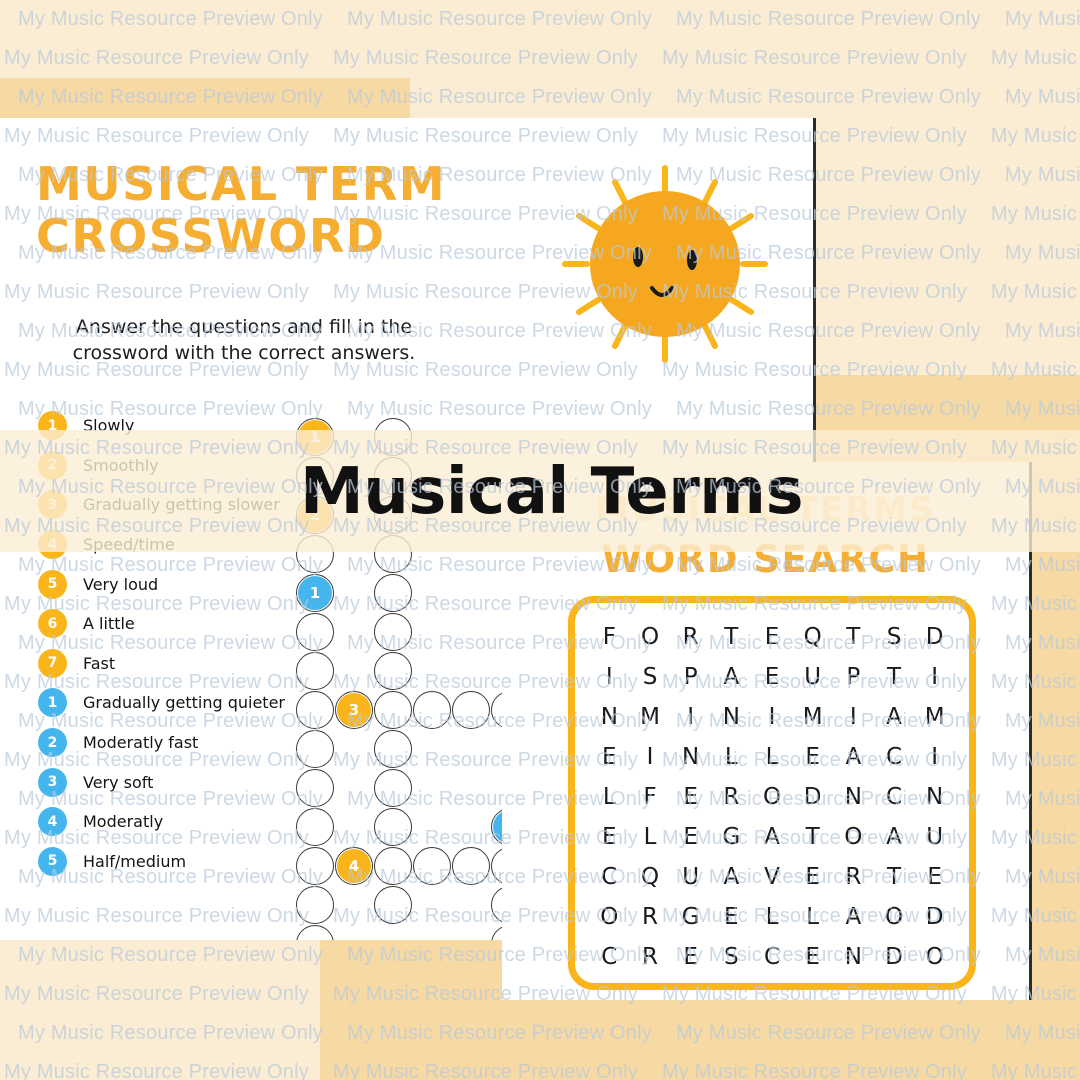 The width and height of the screenshot is (1080, 1080). Describe the element at coordinates (173, 703) in the screenshot. I see `clue-row-down-1: 1 Gradually getting quieter` at that location.